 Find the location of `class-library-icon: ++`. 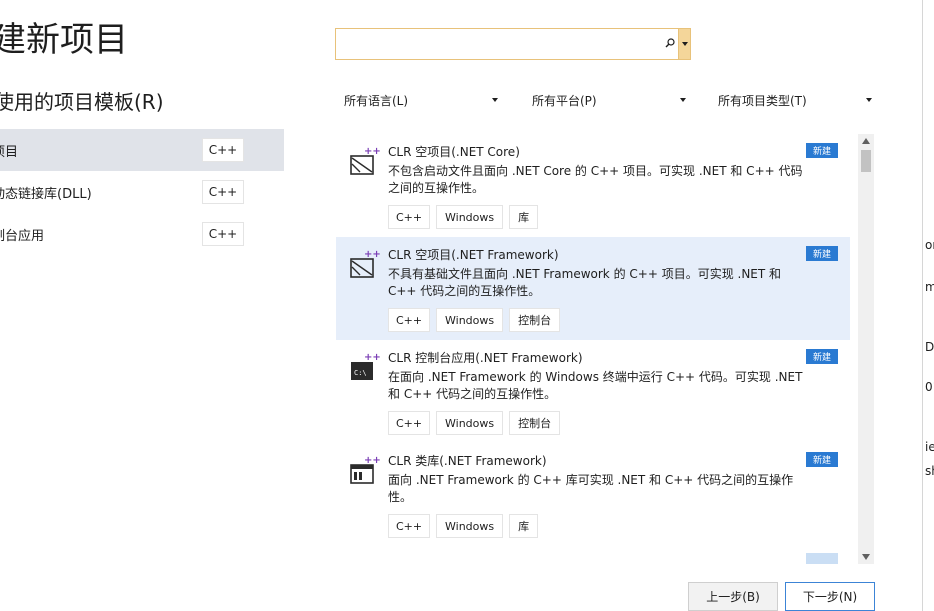

class-library-icon: ++ is located at coordinates (365, 469).